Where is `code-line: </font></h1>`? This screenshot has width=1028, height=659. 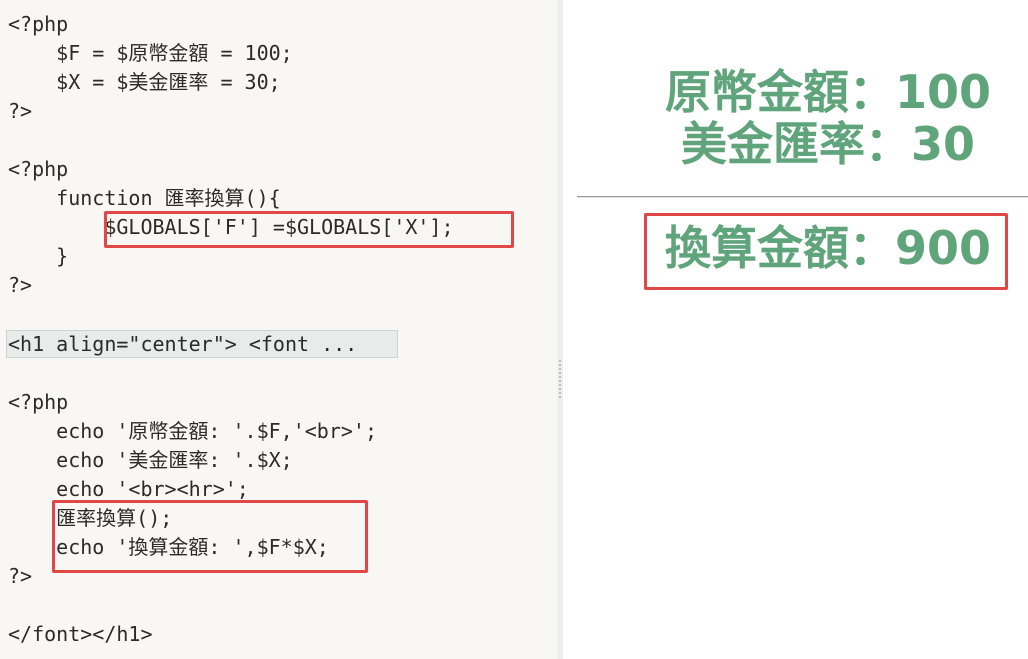 code-line: </font></h1> is located at coordinates (80, 634).